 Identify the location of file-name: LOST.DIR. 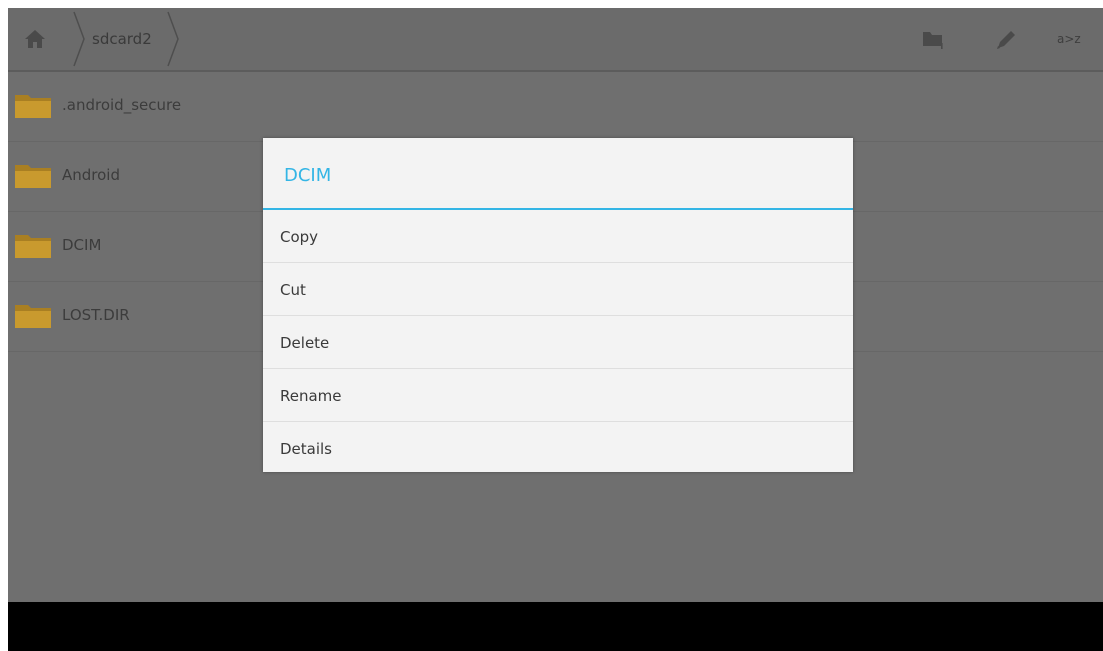
(96, 315).